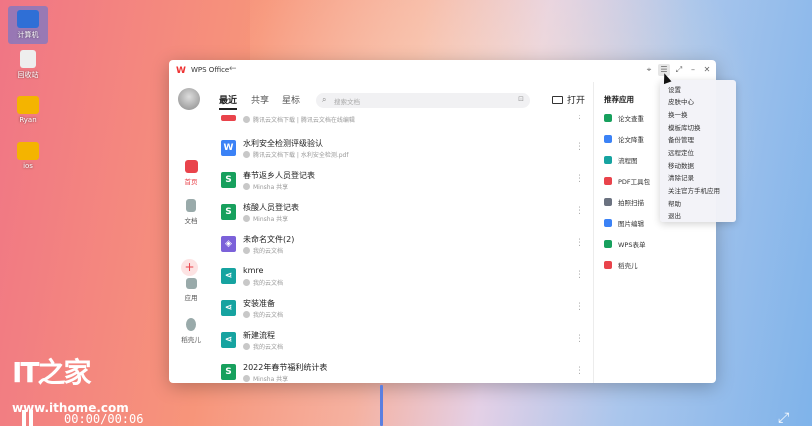 Image resolution: width=812 pixels, height=426 pixels. I want to click on apps-icon, so click(191, 283).